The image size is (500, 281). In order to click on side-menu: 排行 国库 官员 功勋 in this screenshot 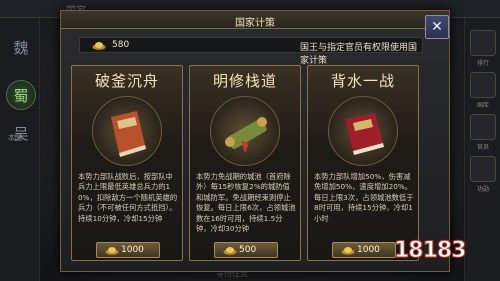, I will do `click(482, 149)`.